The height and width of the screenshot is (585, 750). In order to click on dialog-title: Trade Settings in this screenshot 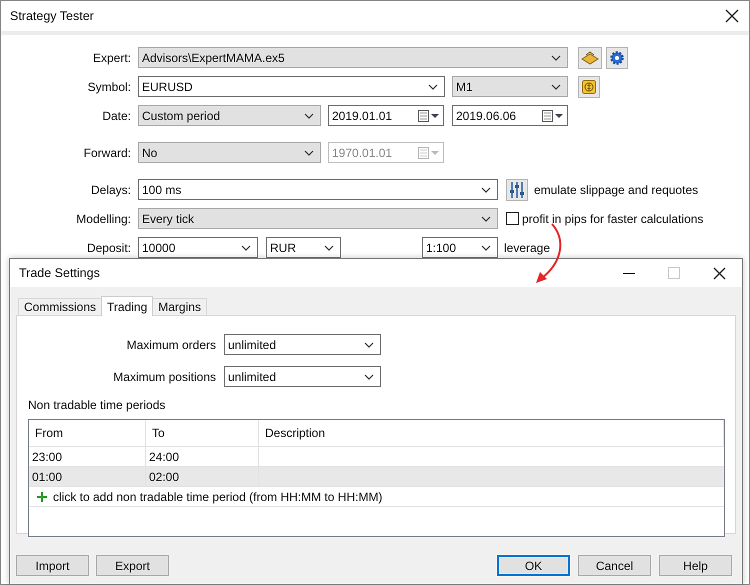, I will do `click(59, 273)`.